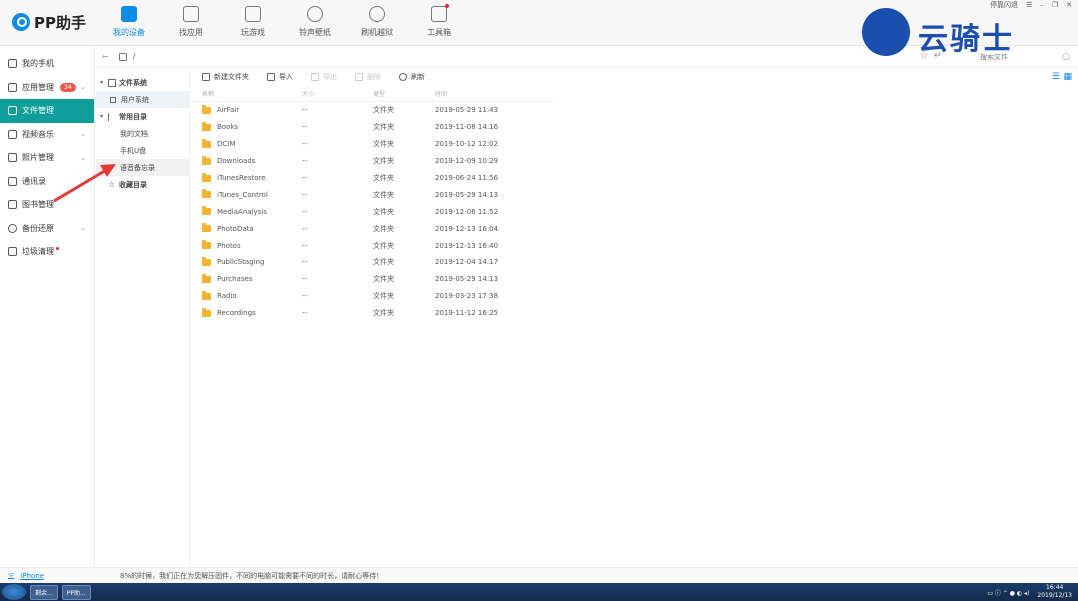 The height and width of the screenshot is (601, 1078). What do you see at coordinates (122, 56) in the screenshot?
I see `lock-icon` at bounding box center [122, 56].